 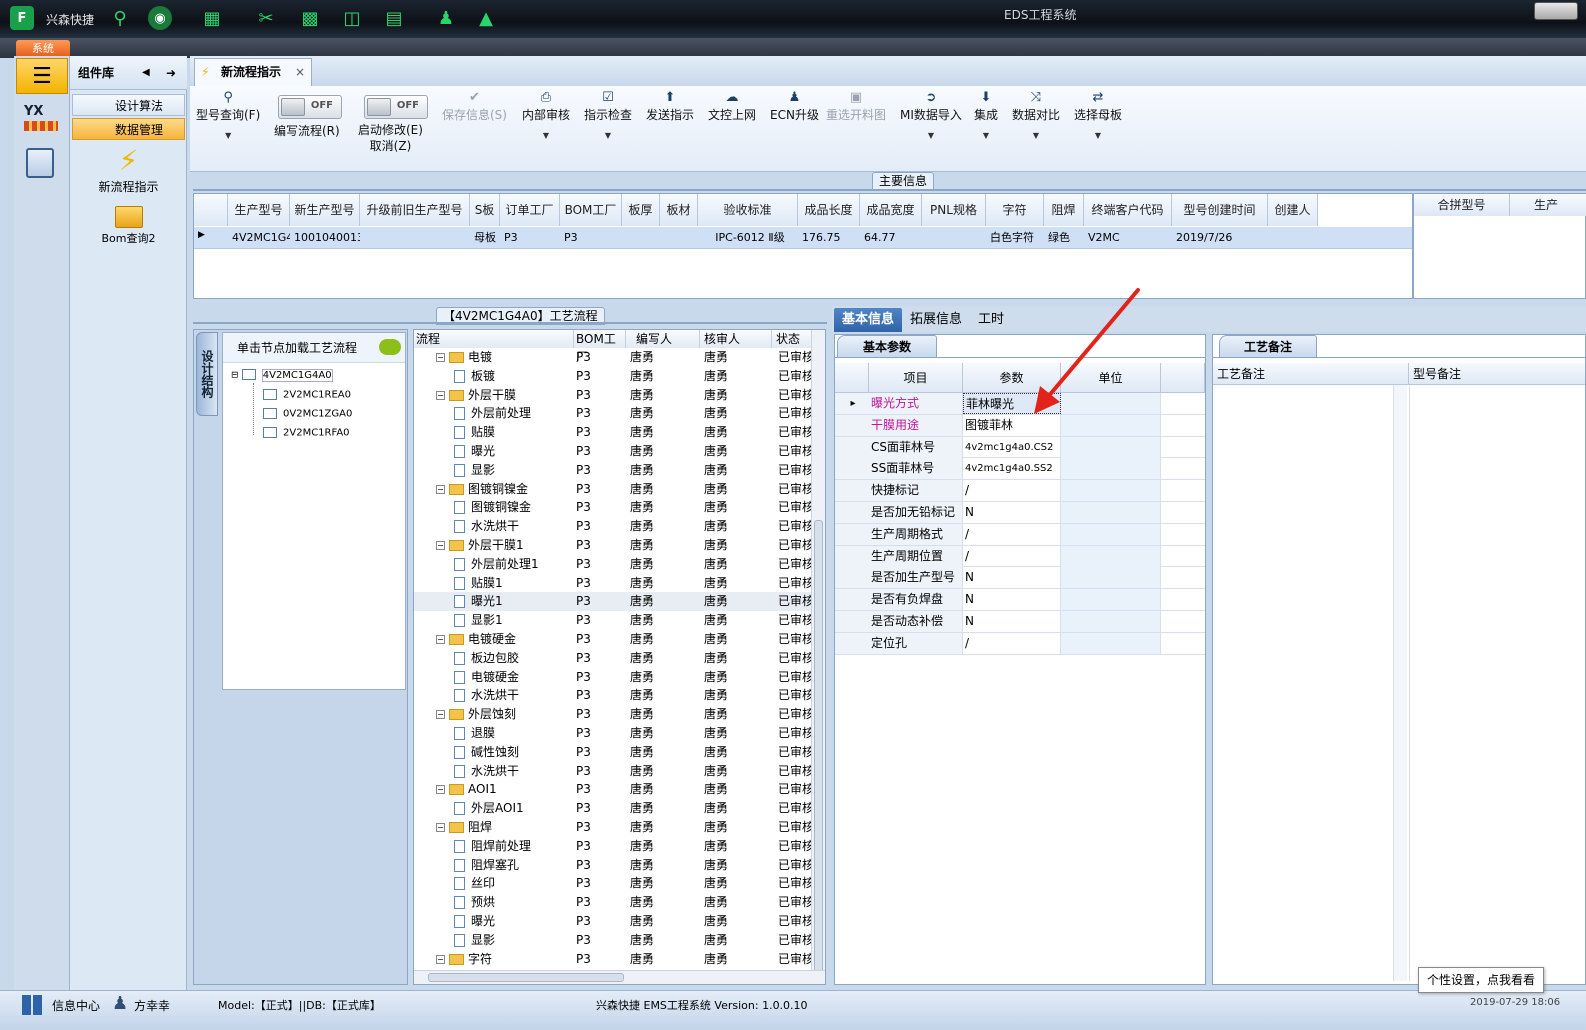 I want to click on param-row: CS面菲林号 4v2mc1g4a0.CS2, so click(x=1020, y=447).